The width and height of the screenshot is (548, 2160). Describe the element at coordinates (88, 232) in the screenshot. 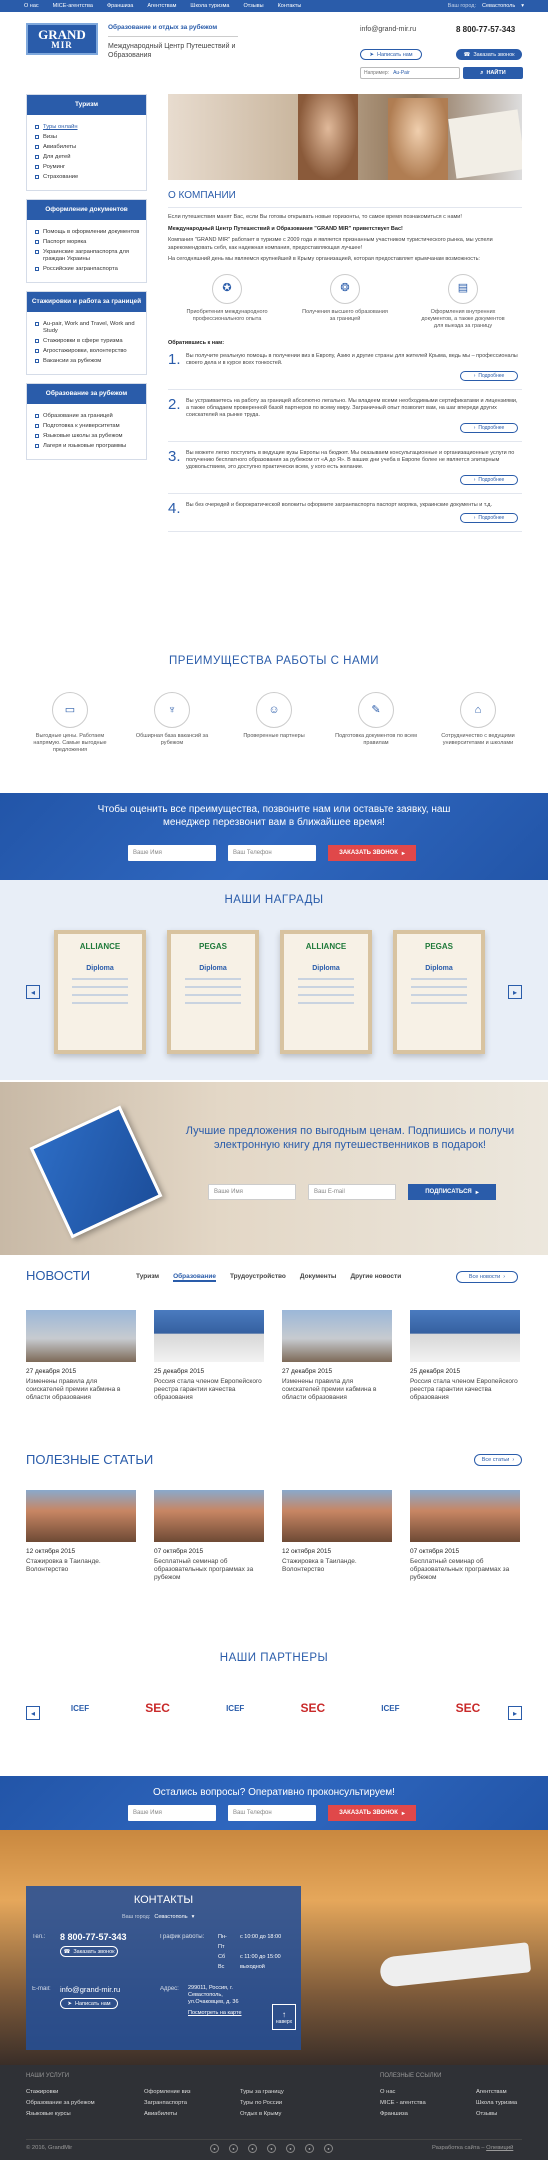

I see `sidebar-item: Помощь в оформлении документов` at that location.